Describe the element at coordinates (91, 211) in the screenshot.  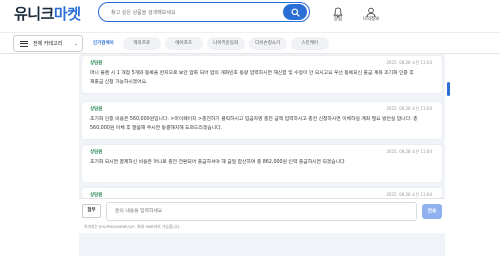
I see `attach-button: 첨부` at that location.